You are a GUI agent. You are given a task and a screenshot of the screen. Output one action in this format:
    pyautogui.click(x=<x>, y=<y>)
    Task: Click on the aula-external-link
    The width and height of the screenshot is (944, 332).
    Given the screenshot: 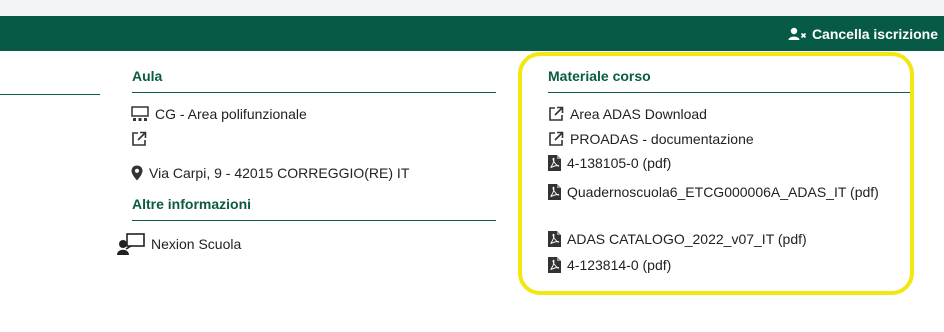 What is the action you would take?
    pyautogui.click(x=139, y=139)
    